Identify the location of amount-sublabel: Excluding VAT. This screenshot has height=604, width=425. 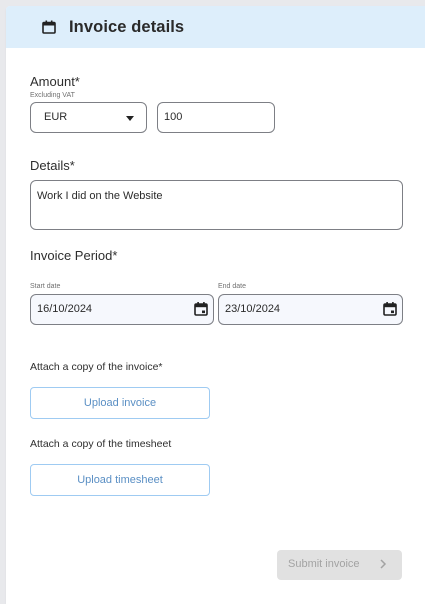
(52, 95).